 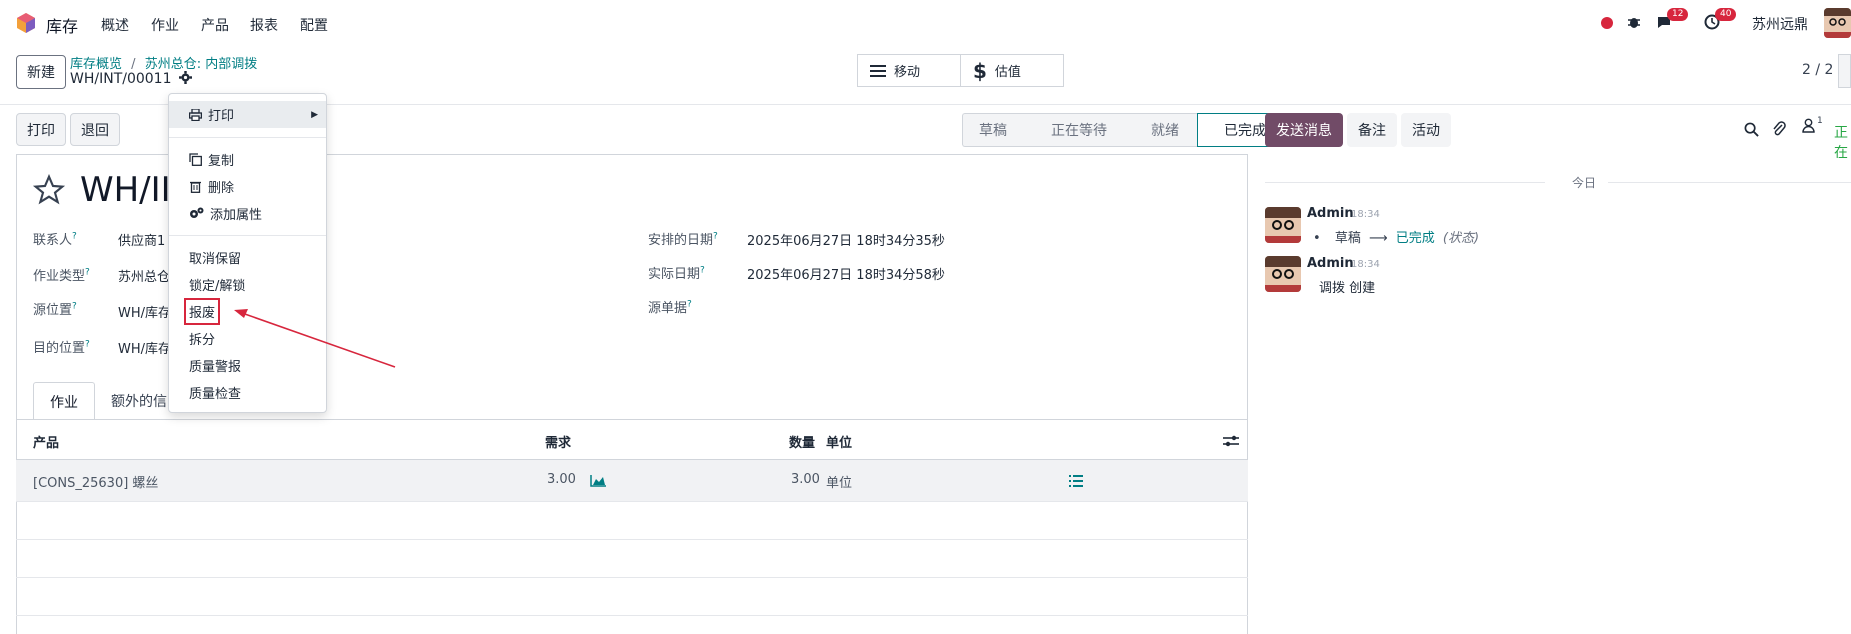 I want to click on inventory-app-icon, so click(x=26, y=23).